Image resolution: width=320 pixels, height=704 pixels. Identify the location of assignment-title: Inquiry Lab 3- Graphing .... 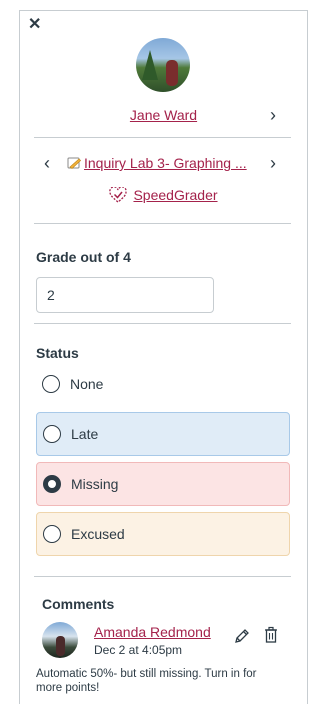
(165, 163).